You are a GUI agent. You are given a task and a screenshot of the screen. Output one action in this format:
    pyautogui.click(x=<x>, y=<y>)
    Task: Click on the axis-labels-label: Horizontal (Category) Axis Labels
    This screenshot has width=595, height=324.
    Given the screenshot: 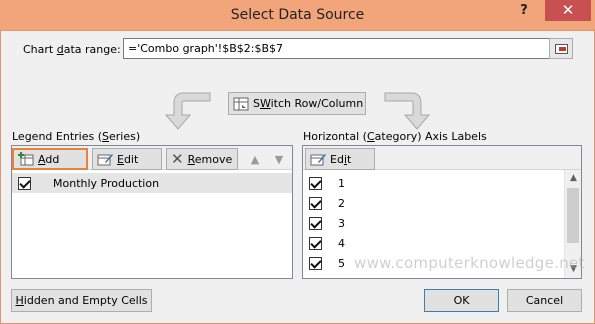 What is the action you would take?
    pyautogui.click(x=395, y=136)
    